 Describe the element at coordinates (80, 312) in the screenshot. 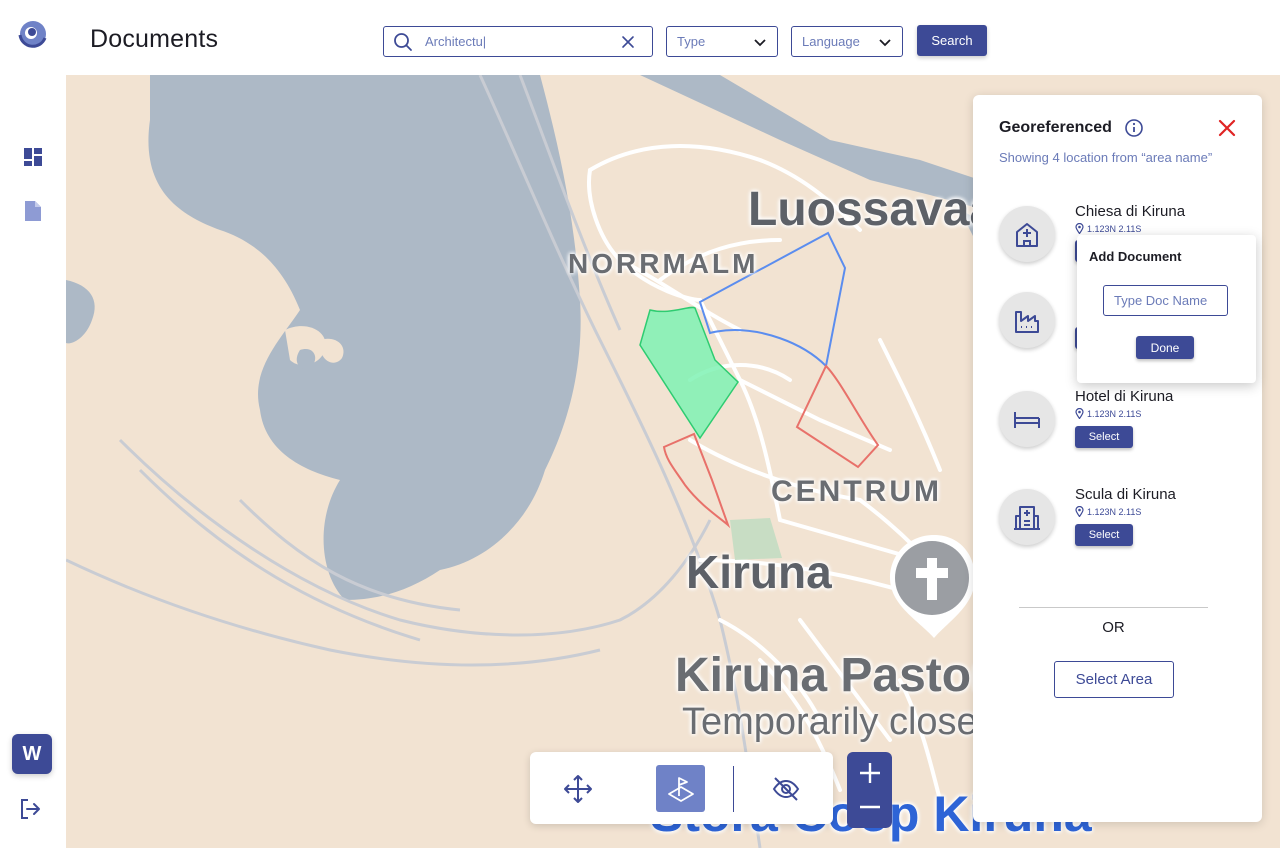

I see `lake-west` at that location.